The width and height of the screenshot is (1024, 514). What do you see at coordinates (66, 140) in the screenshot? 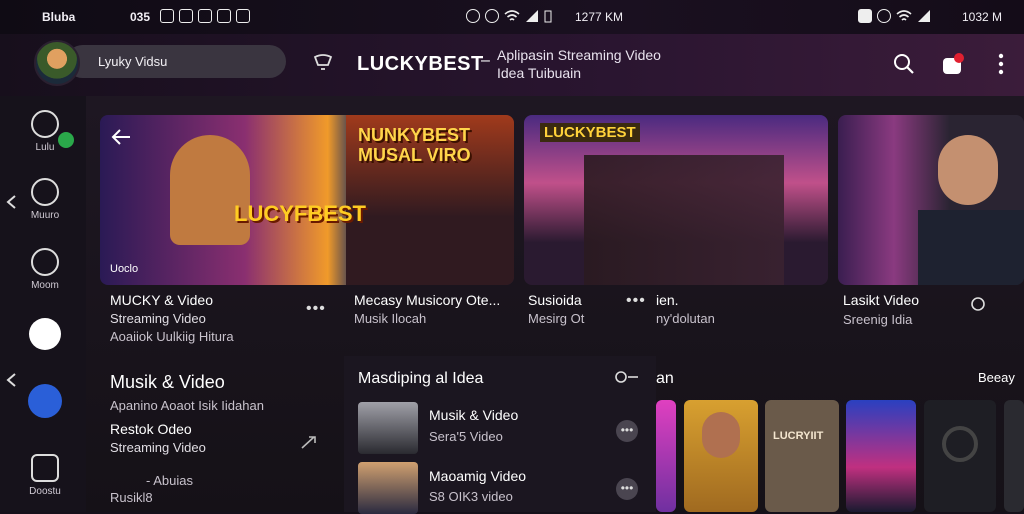
I see `status-badge` at bounding box center [66, 140].